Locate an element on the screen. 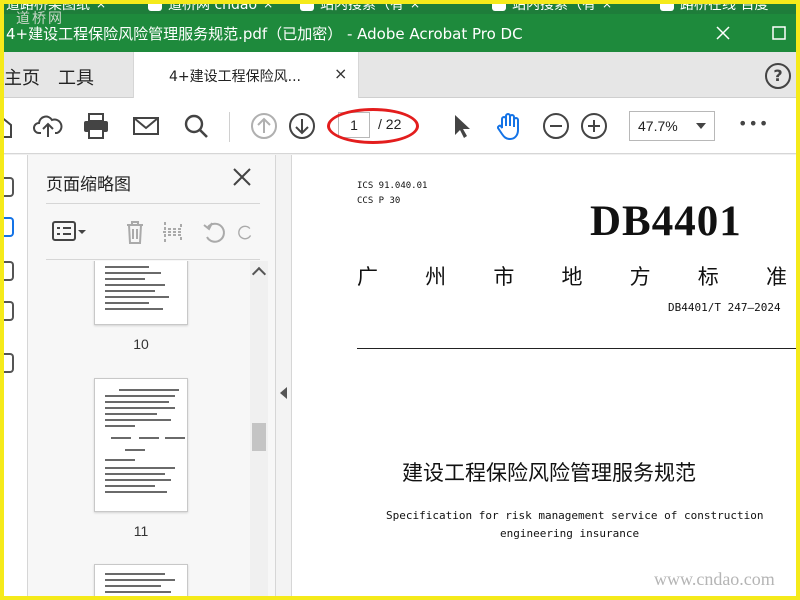  standard-type: 广 州 市 地 方 标 准 is located at coordinates (572, 276).